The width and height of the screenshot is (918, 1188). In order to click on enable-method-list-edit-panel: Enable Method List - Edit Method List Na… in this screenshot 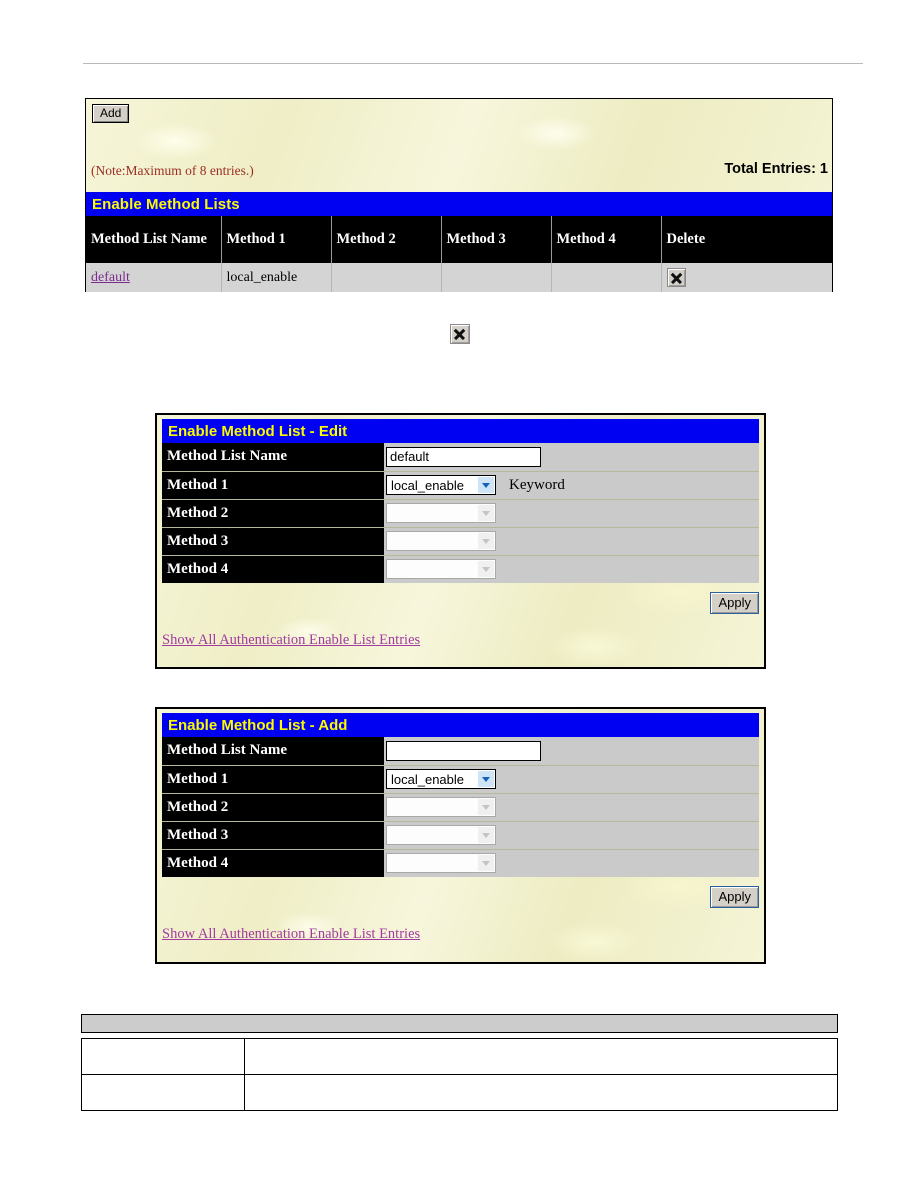, I will do `click(460, 541)`.